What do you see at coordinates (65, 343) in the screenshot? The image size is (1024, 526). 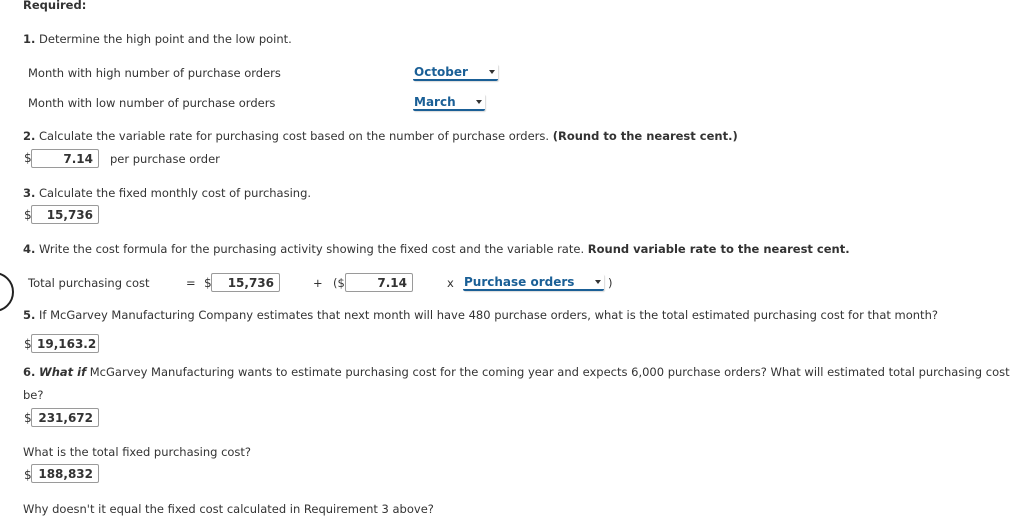 I see `monthly-estimate-input: 19,163.2` at bounding box center [65, 343].